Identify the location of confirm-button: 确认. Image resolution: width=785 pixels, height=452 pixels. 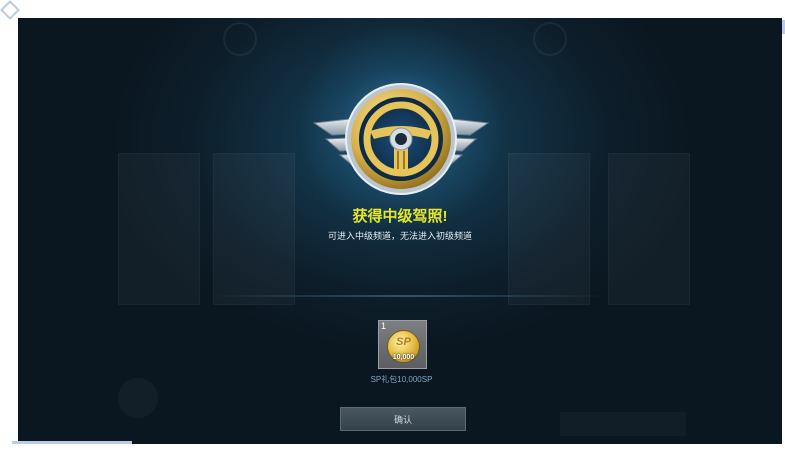
(403, 419).